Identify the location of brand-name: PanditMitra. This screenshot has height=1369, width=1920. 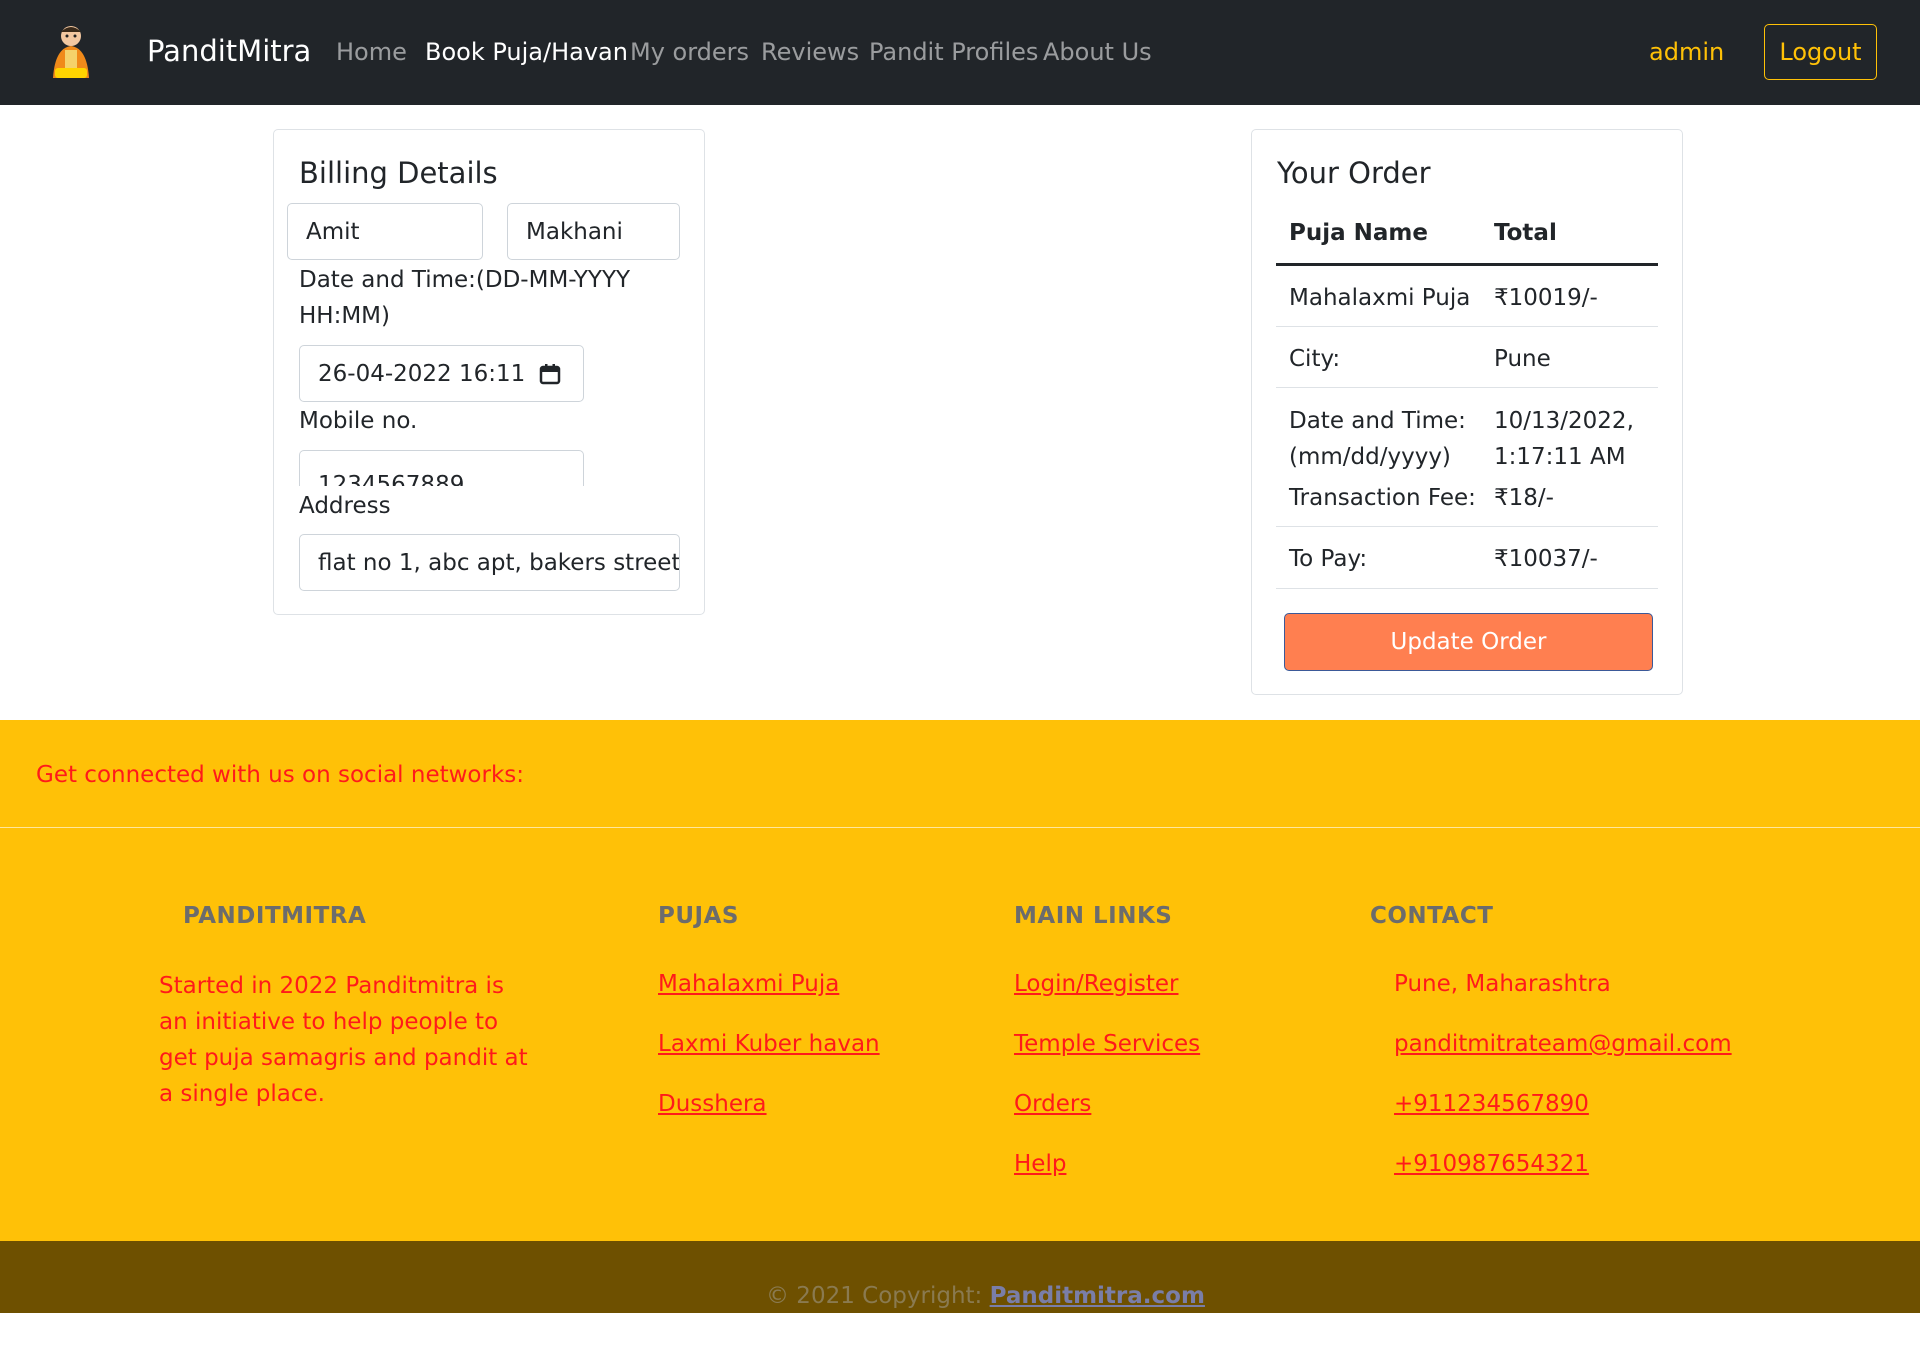
(229, 51).